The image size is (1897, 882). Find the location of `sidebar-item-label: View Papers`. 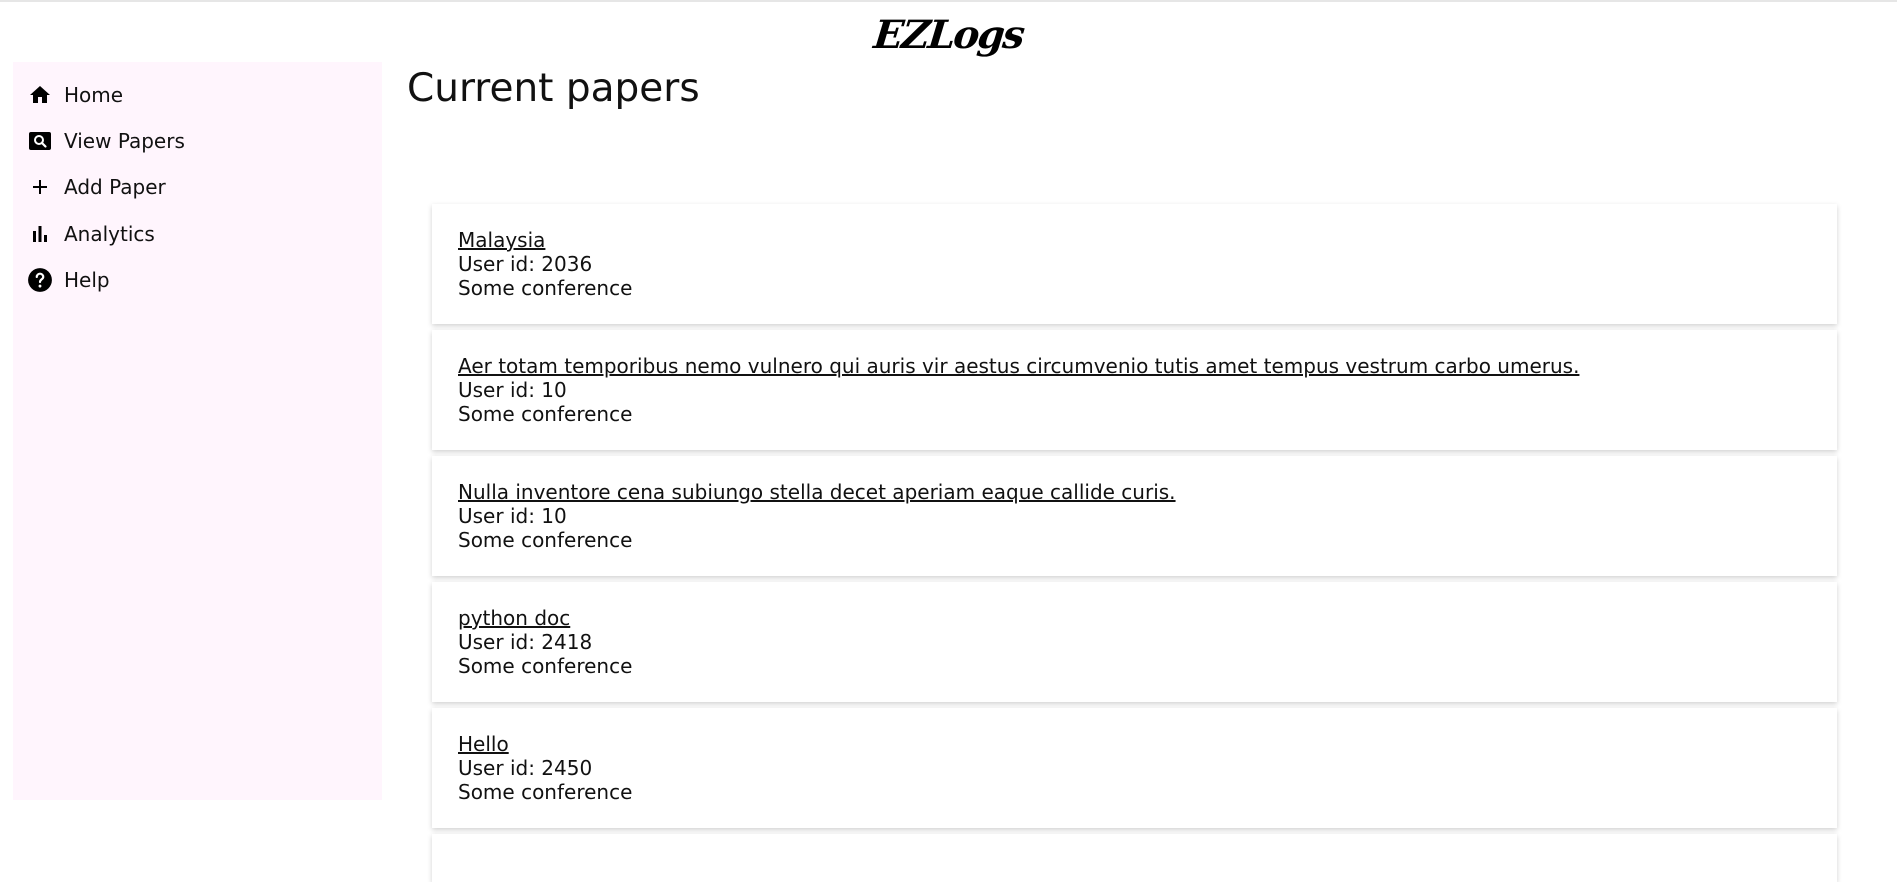

sidebar-item-label: View Papers is located at coordinates (124, 141).